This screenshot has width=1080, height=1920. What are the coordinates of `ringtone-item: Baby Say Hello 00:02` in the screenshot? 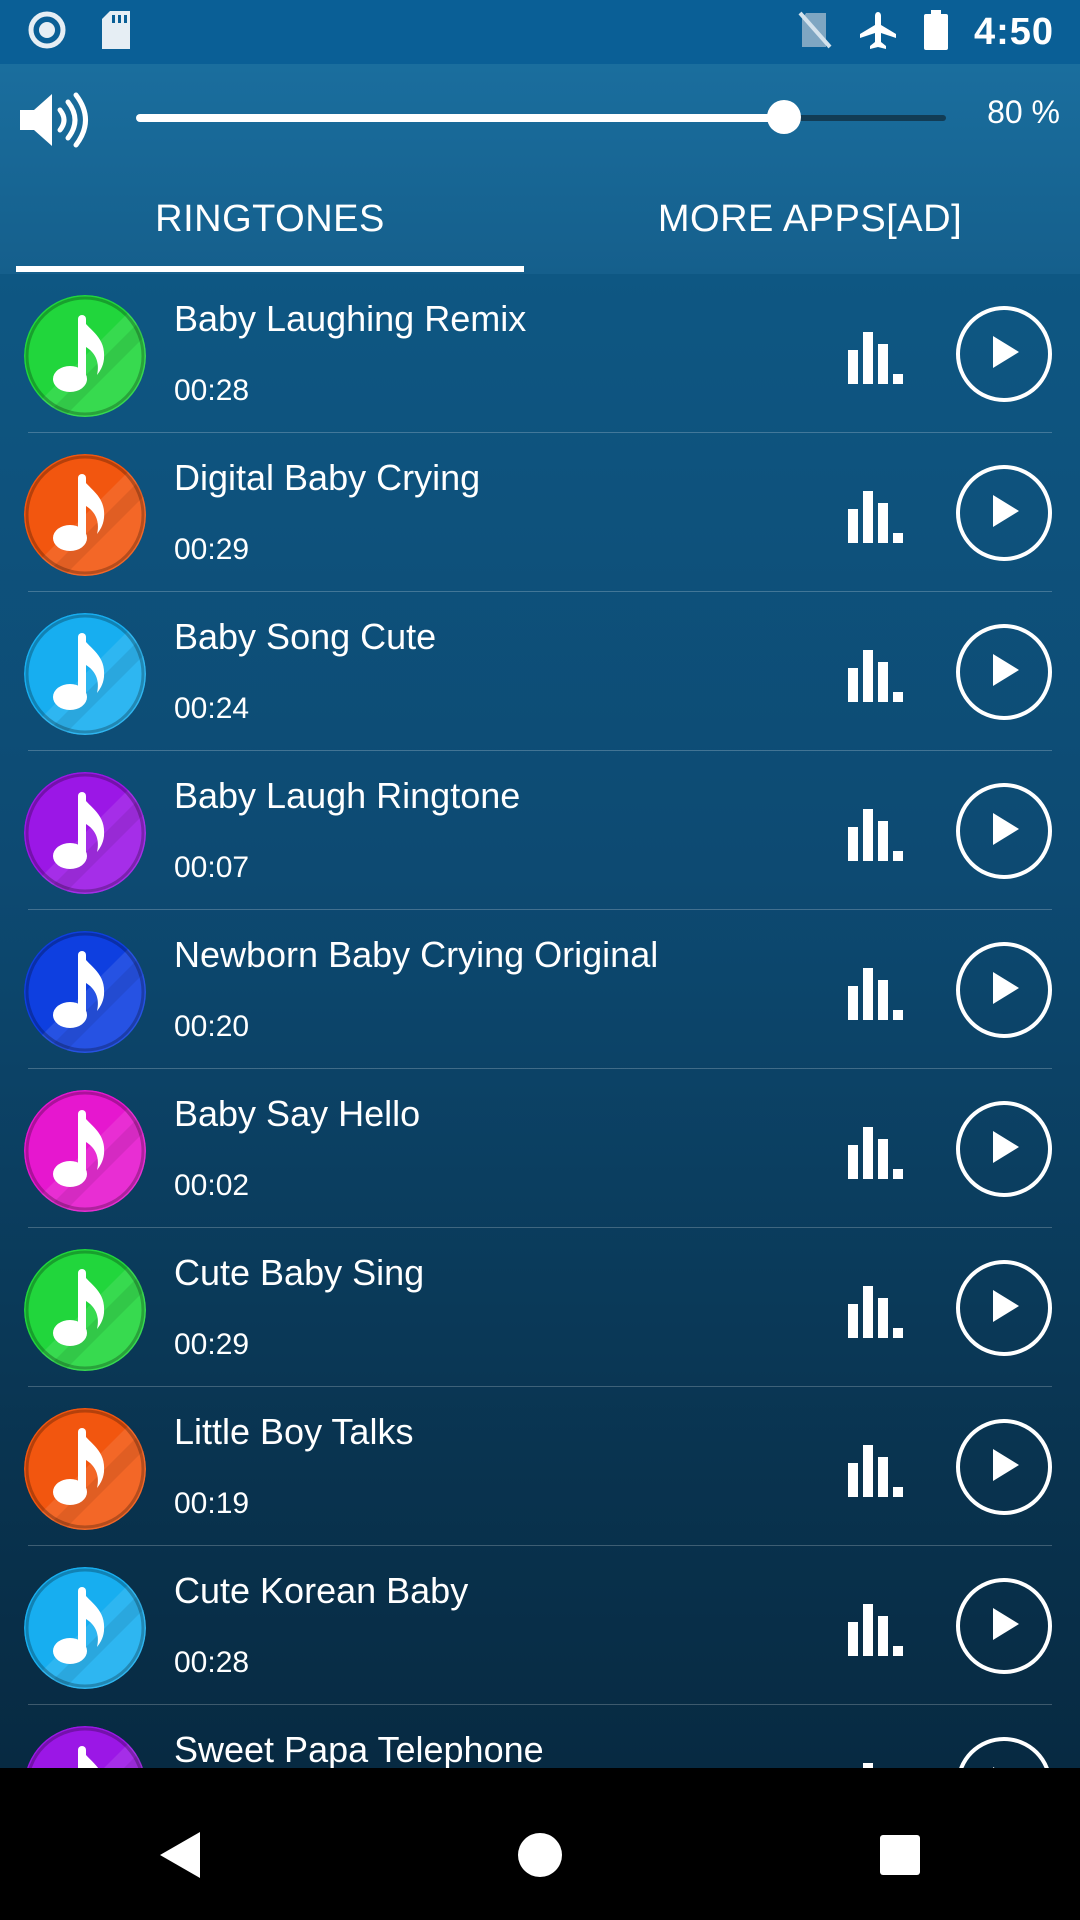 It's located at (538, 1148).